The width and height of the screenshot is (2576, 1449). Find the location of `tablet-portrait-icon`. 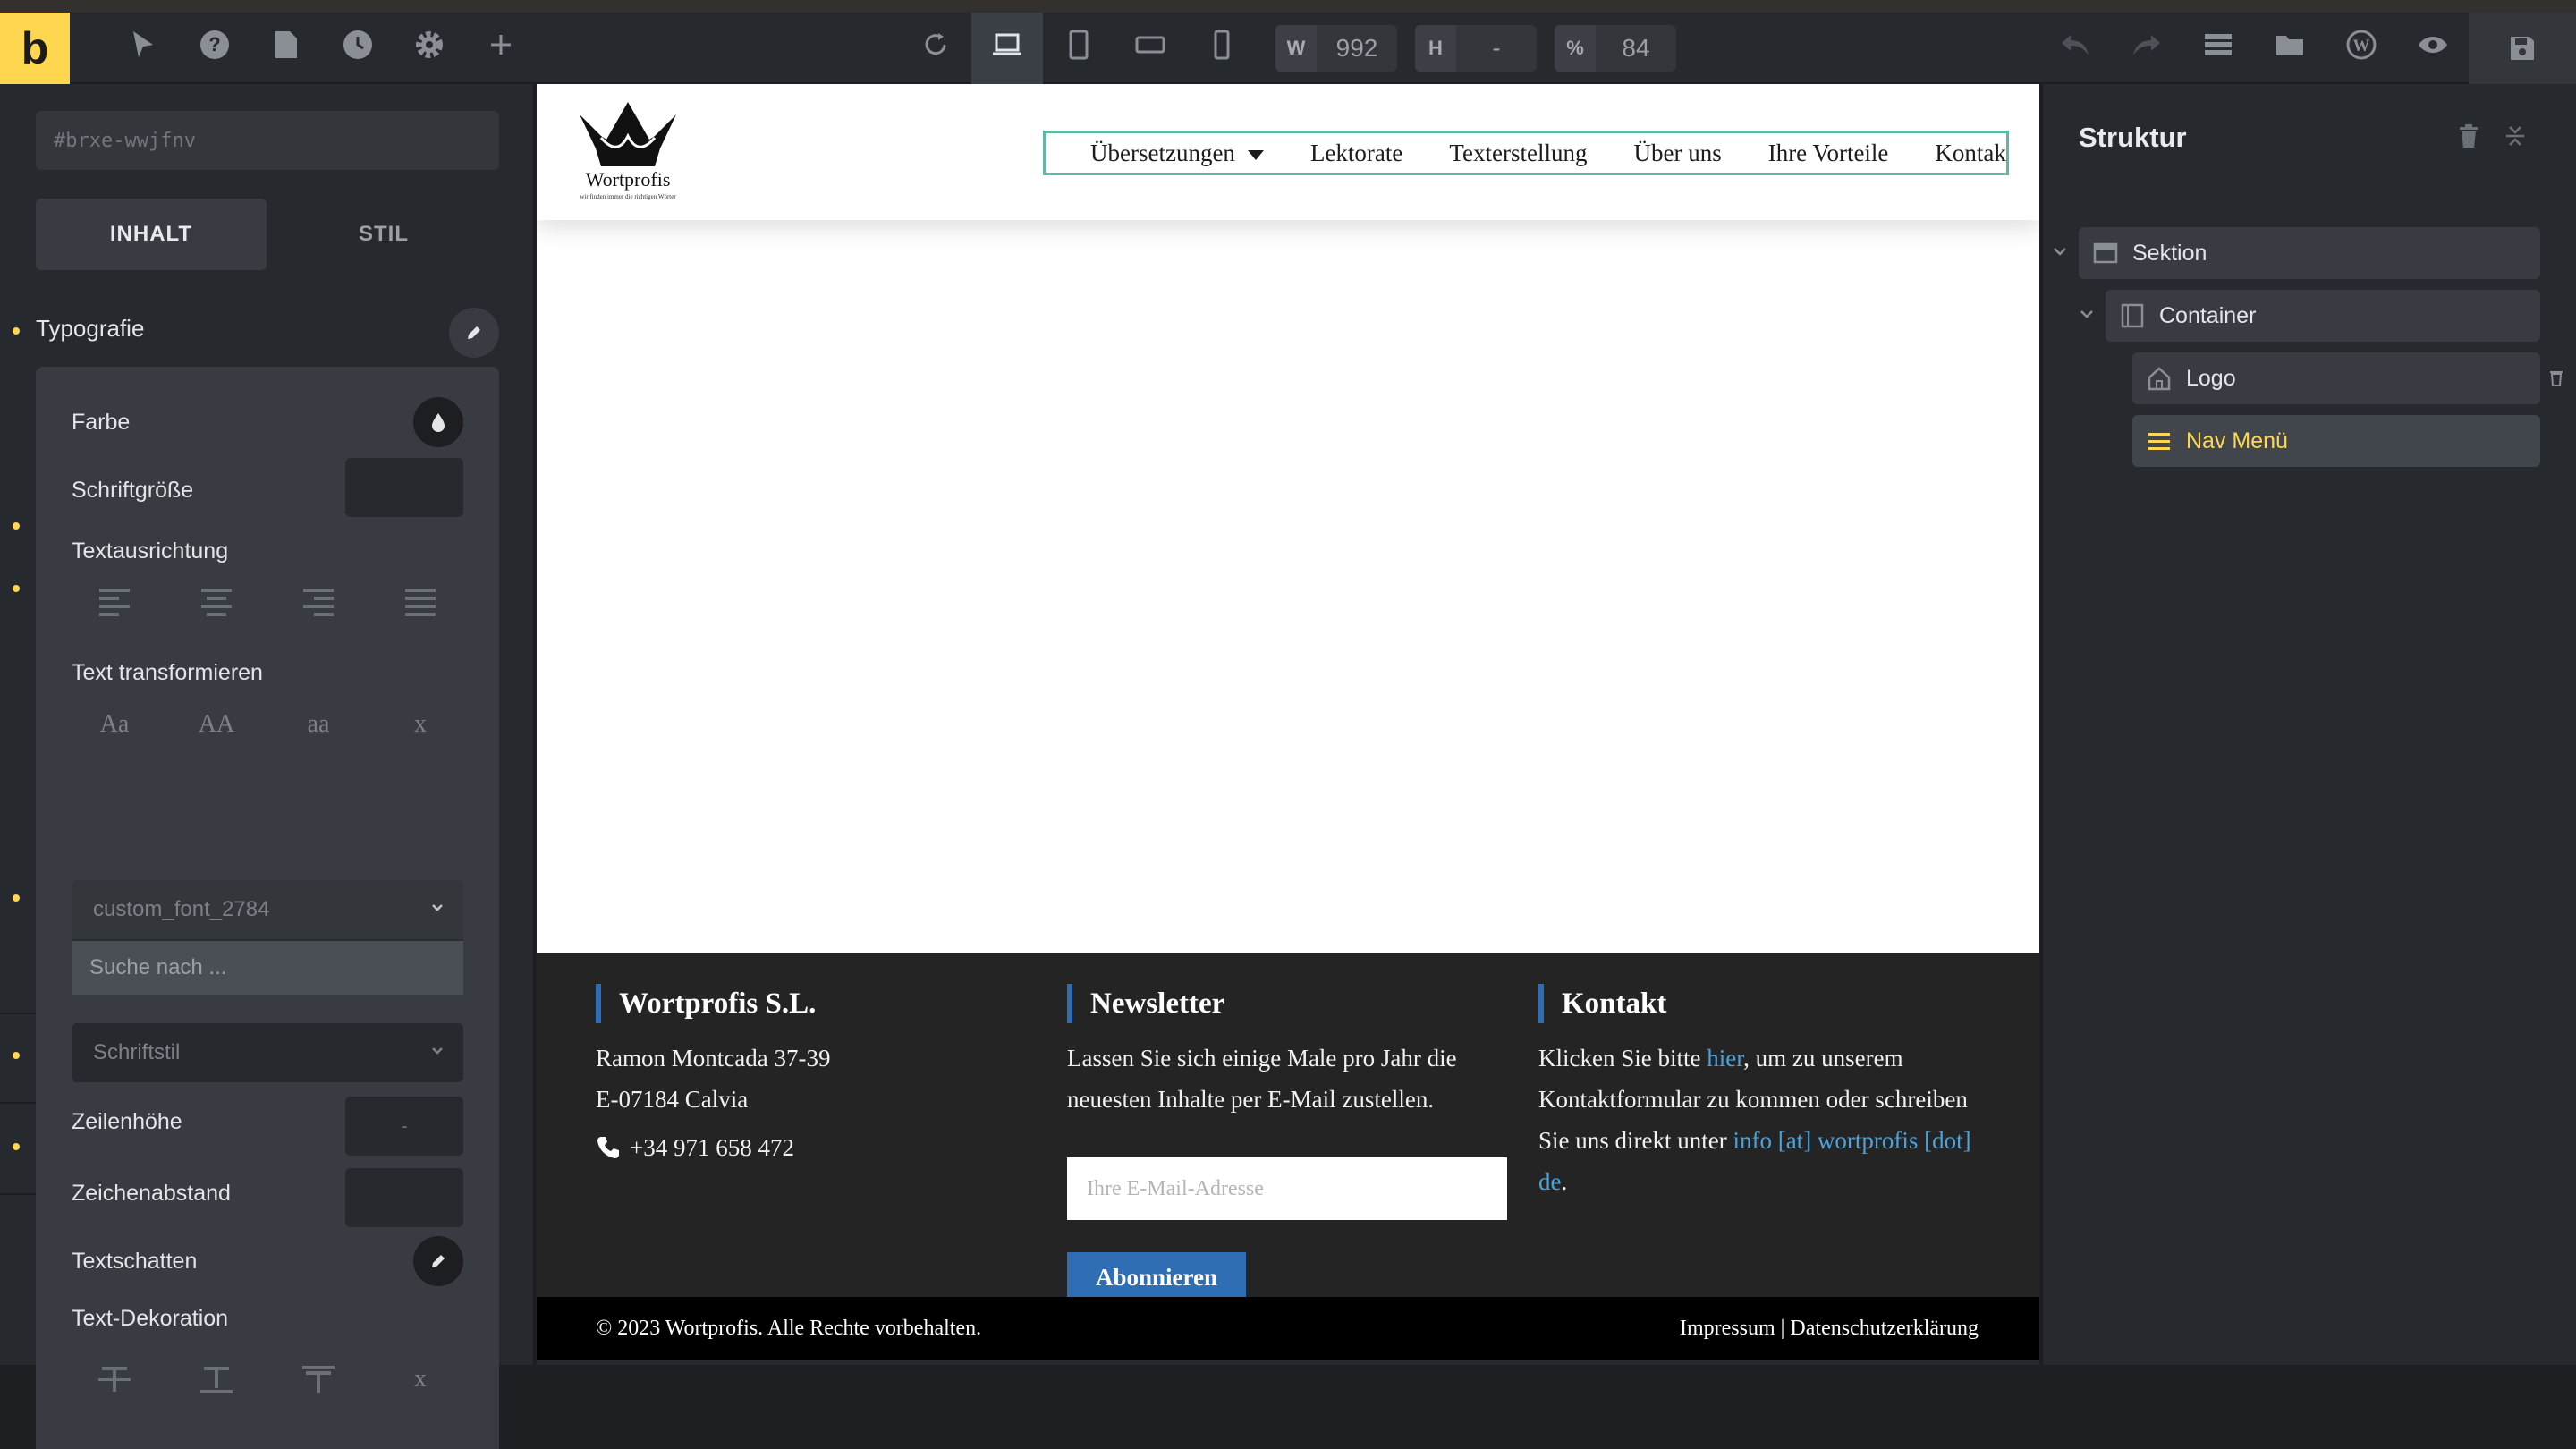

tablet-portrait-icon is located at coordinates (1079, 45).